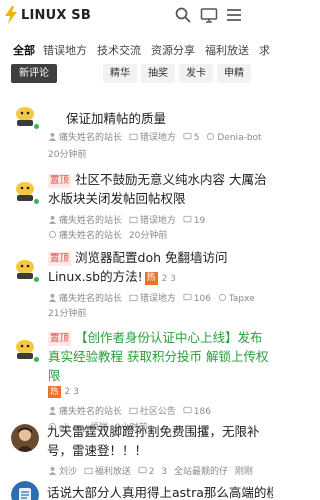 The height and width of the screenshot is (500, 320). What do you see at coordinates (11, 15) in the screenshot?
I see `logo-icon` at bounding box center [11, 15].